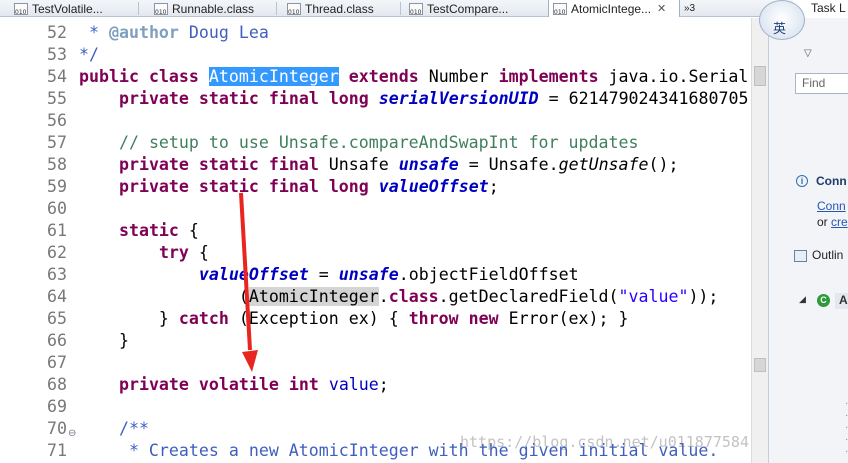 The height and width of the screenshot is (463, 848). I want to click on code-token: (, so click(164, 296).